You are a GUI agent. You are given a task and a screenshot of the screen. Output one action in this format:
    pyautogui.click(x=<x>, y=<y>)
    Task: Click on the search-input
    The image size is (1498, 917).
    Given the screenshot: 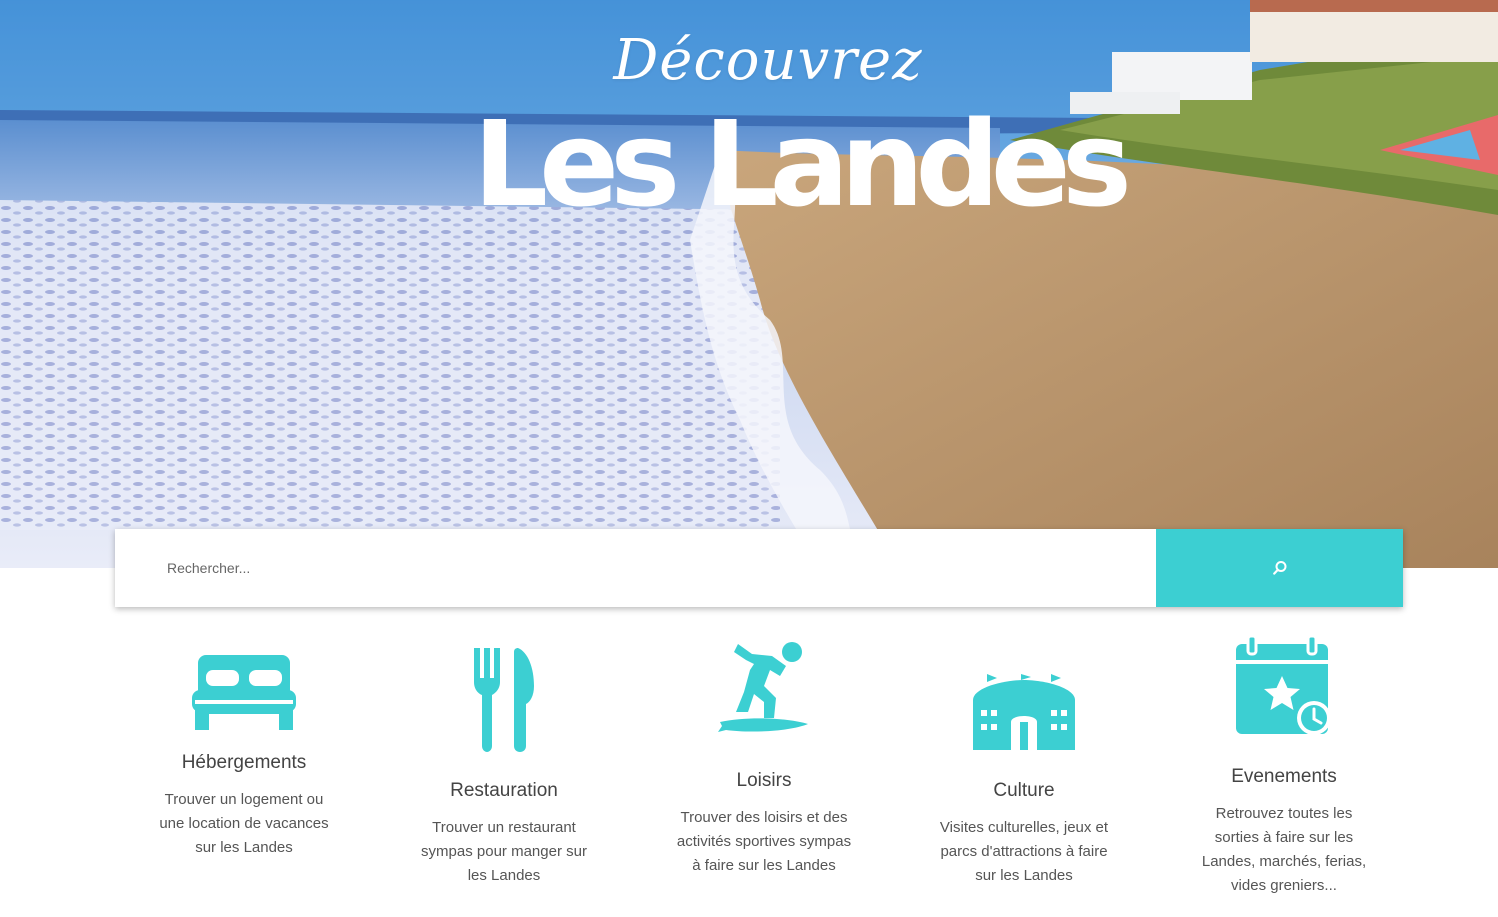 What is the action you would take?
    pyautogui.click(x=635, y=568)
    